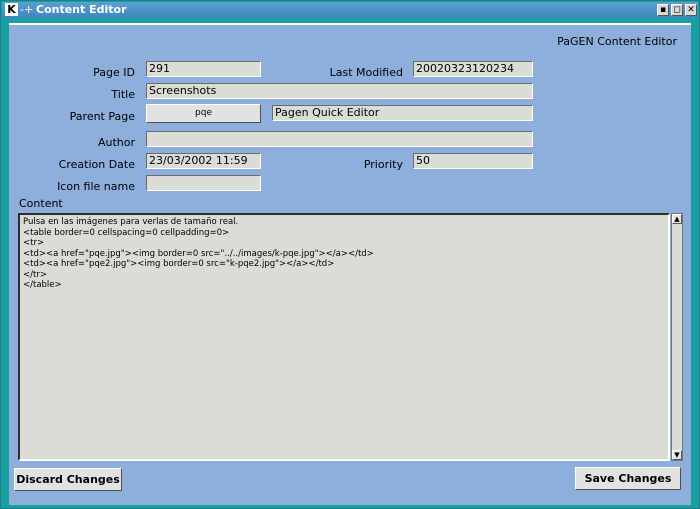 The image size is (700, 509). I want to click on parent-page-label: Parent Page, so click(102, 116).